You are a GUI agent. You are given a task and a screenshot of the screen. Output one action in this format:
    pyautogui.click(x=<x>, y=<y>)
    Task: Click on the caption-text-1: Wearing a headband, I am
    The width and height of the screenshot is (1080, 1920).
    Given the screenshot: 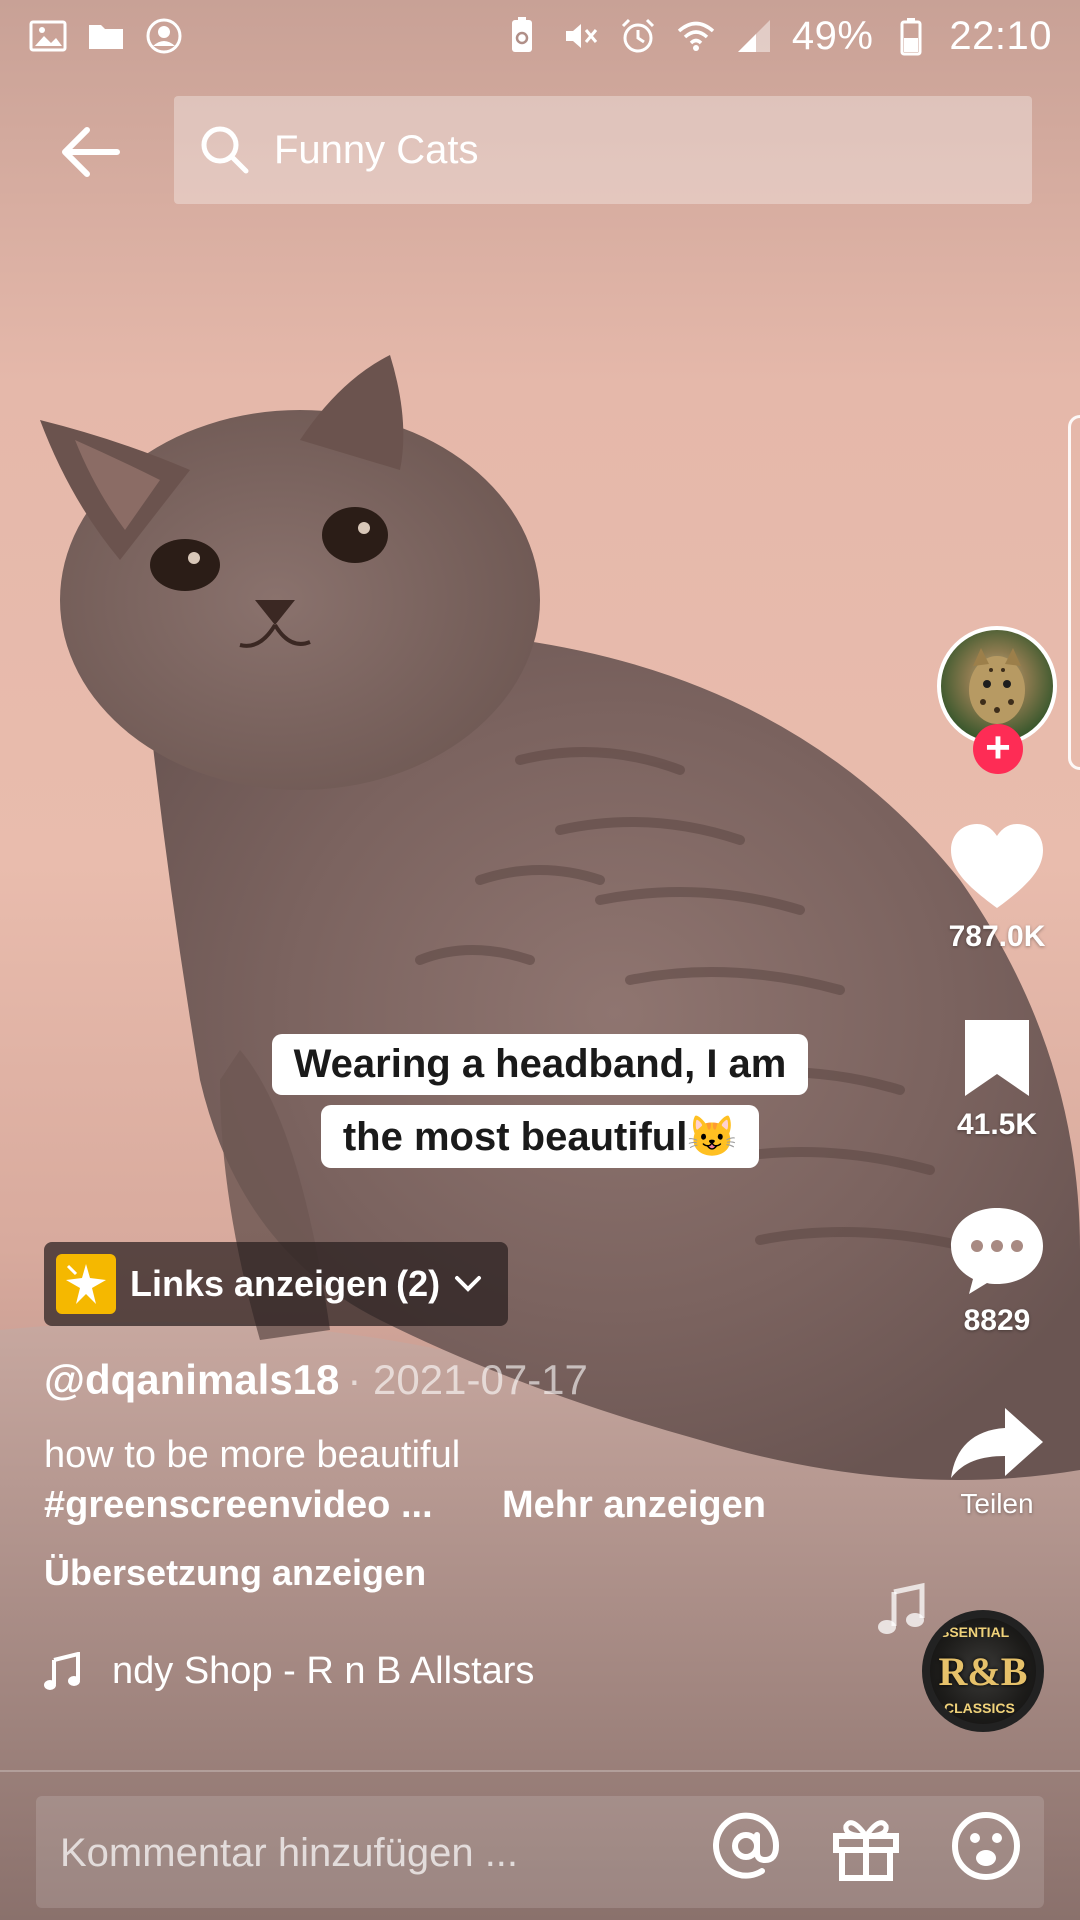 What is the action you would take?
    pyautogui.click(x=540, y=1064)
    